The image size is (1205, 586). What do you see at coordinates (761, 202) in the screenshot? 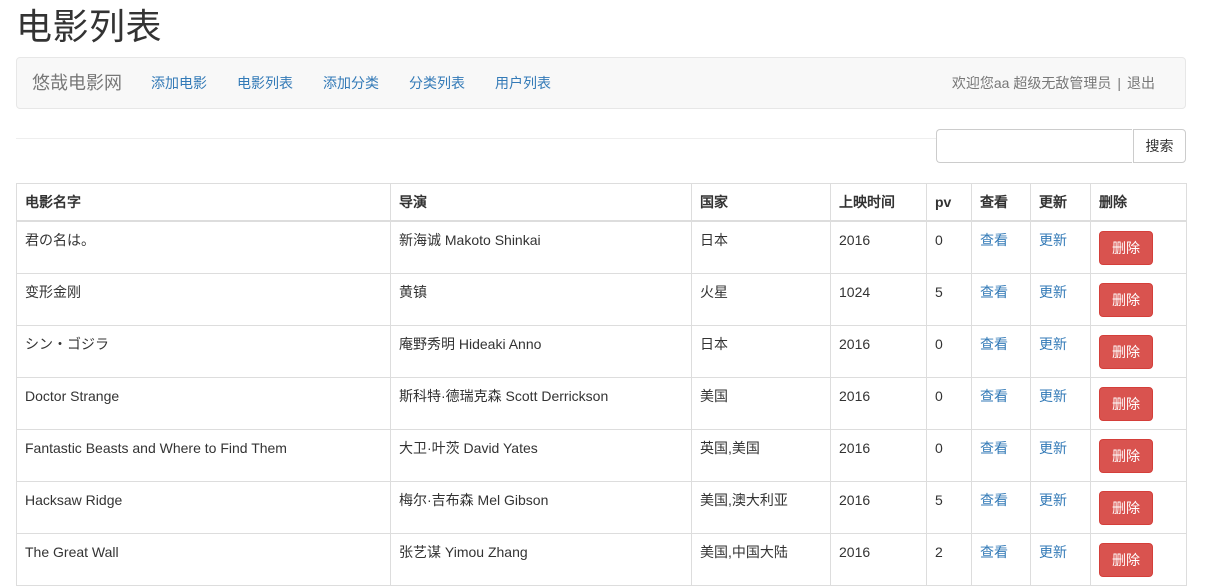
I see `header-country: 国家` at bounding box center [761, 202].